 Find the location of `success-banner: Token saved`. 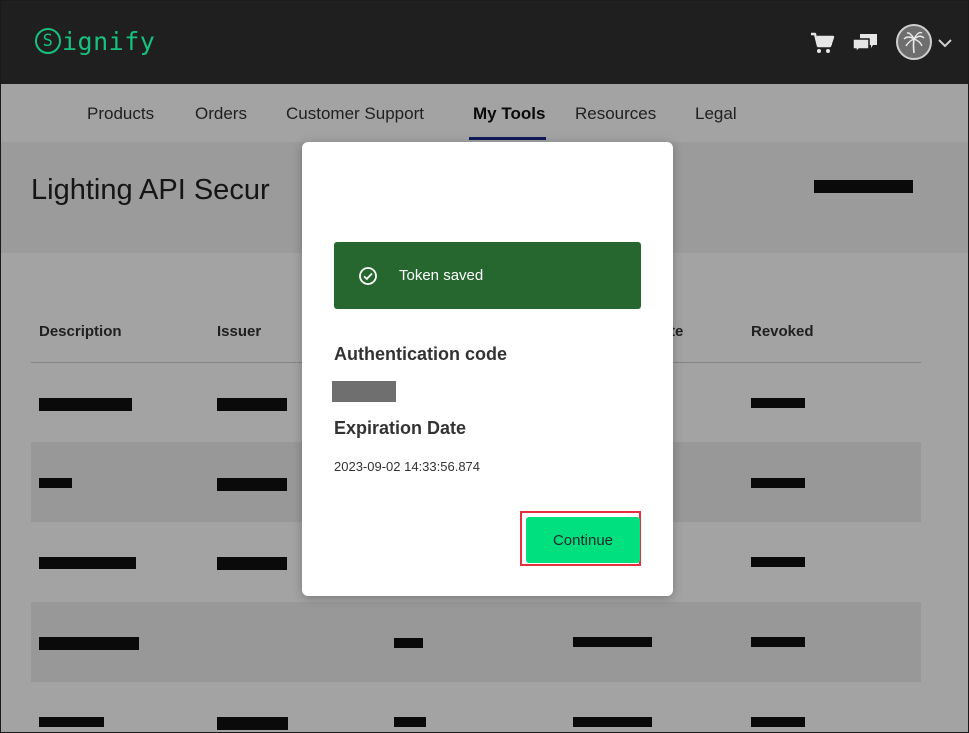

success-banner: Token saved is located at coordinates (487, 275).